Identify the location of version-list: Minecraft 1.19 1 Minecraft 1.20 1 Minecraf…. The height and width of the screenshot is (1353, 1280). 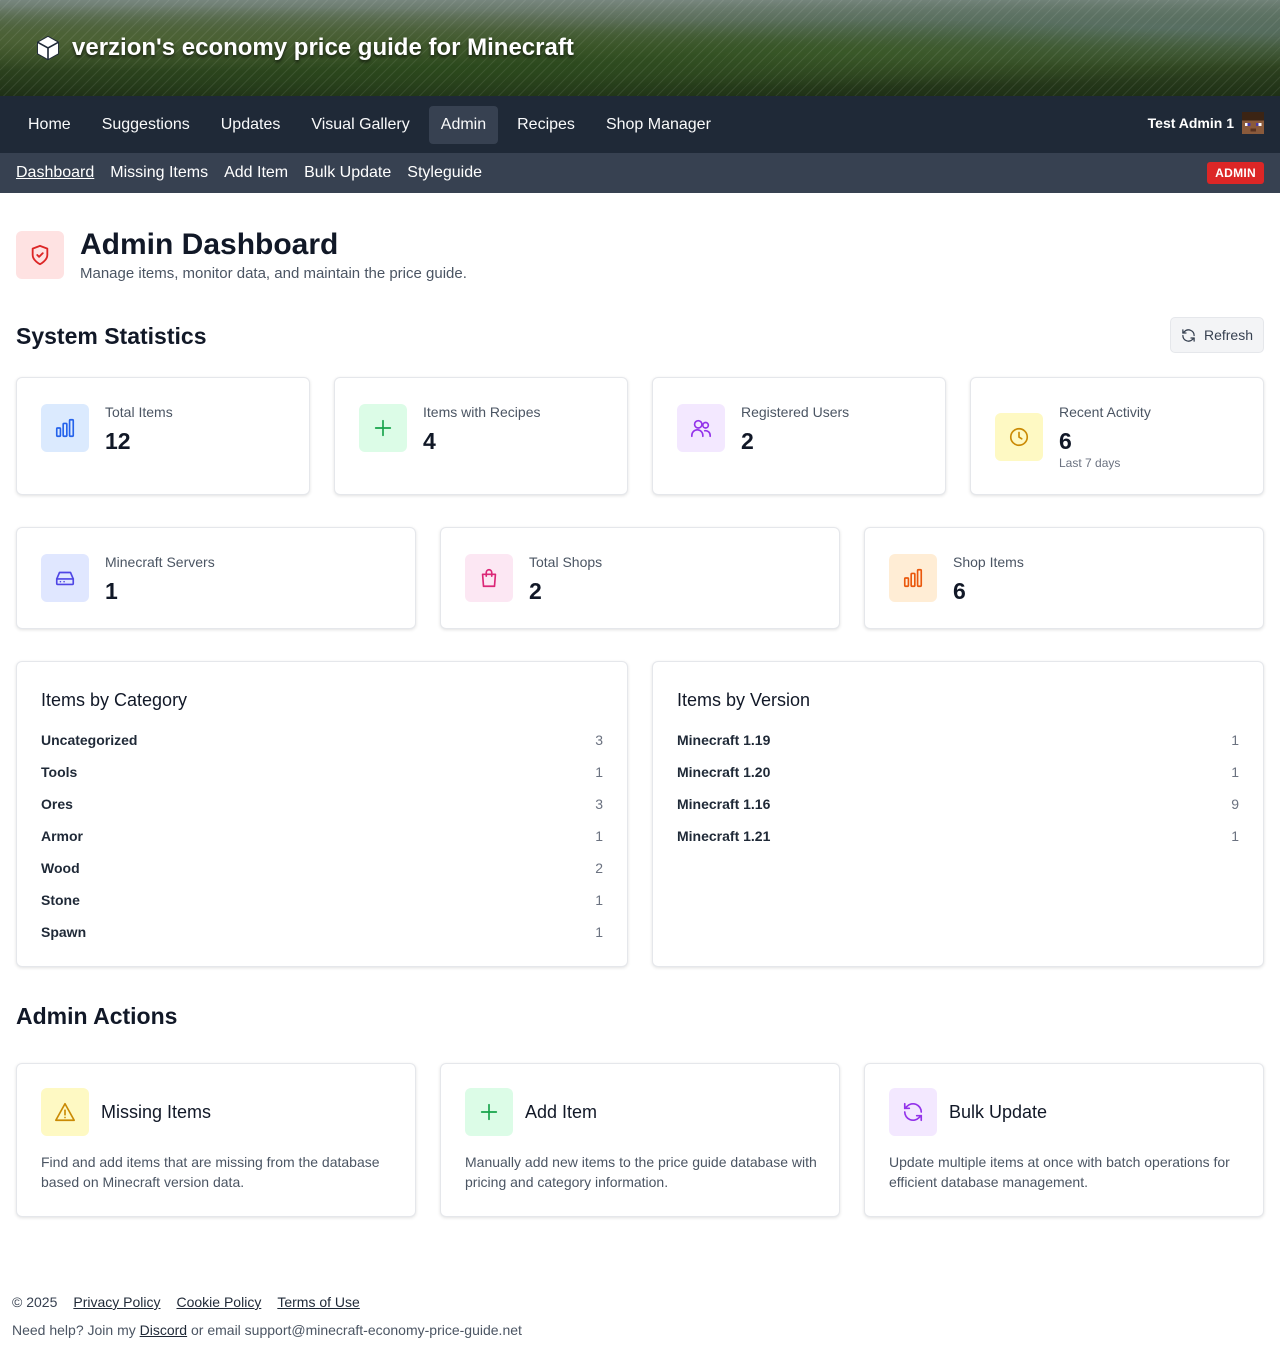
(958, 794).